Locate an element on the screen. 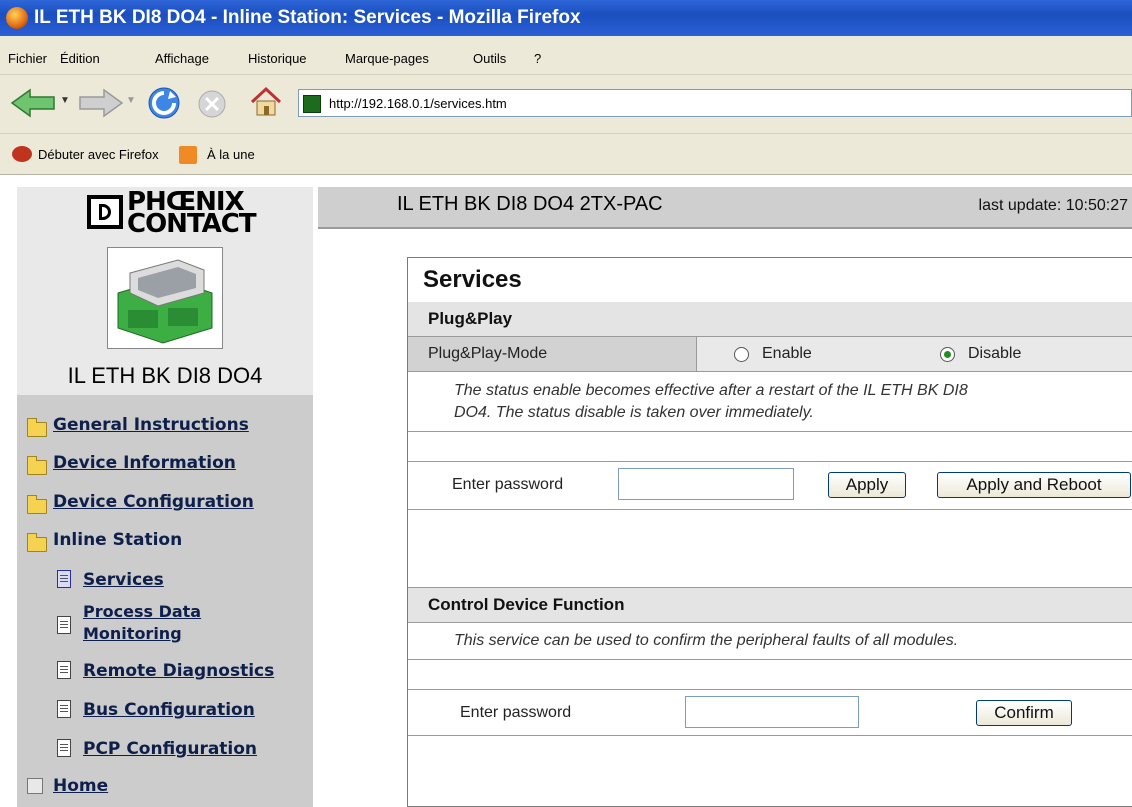  sidebar-item-remote-diagnostics: Remote Diagnostics is located at coordinates (180, 673).